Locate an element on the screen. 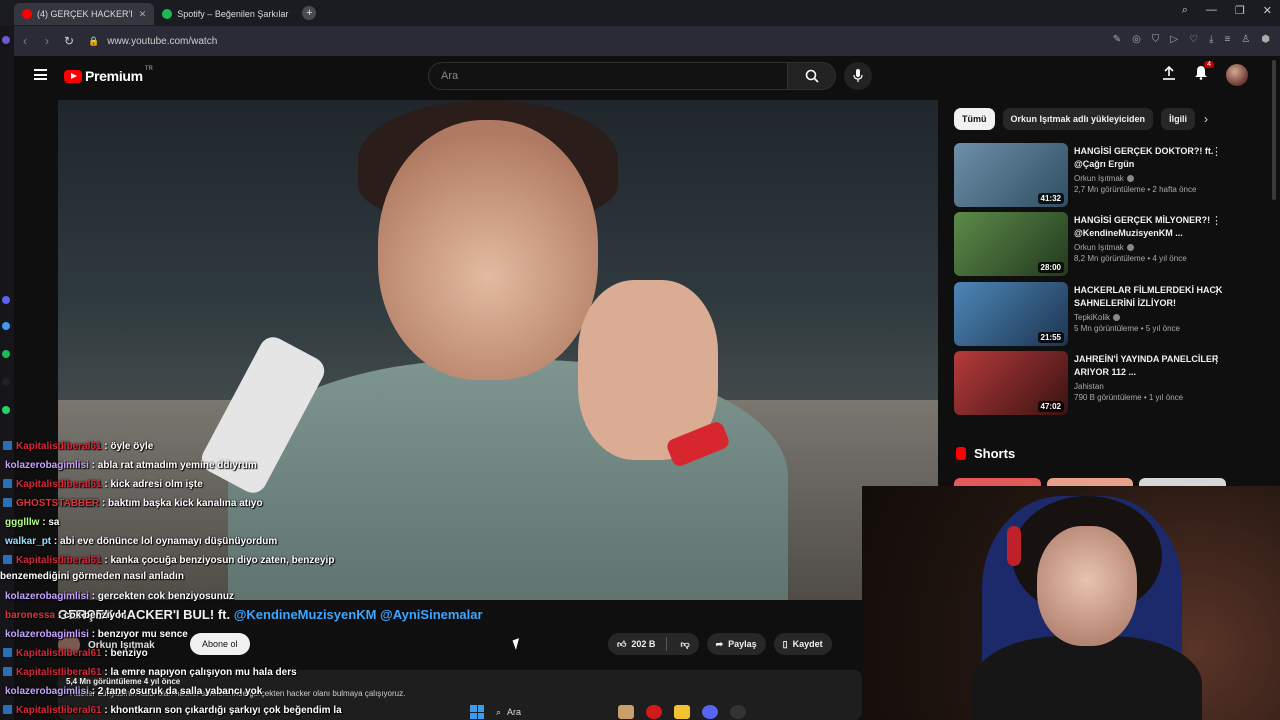 The height and width of the screenshot is (720, 1280). chat-username: baronessa is located at coordinates (30, 615).